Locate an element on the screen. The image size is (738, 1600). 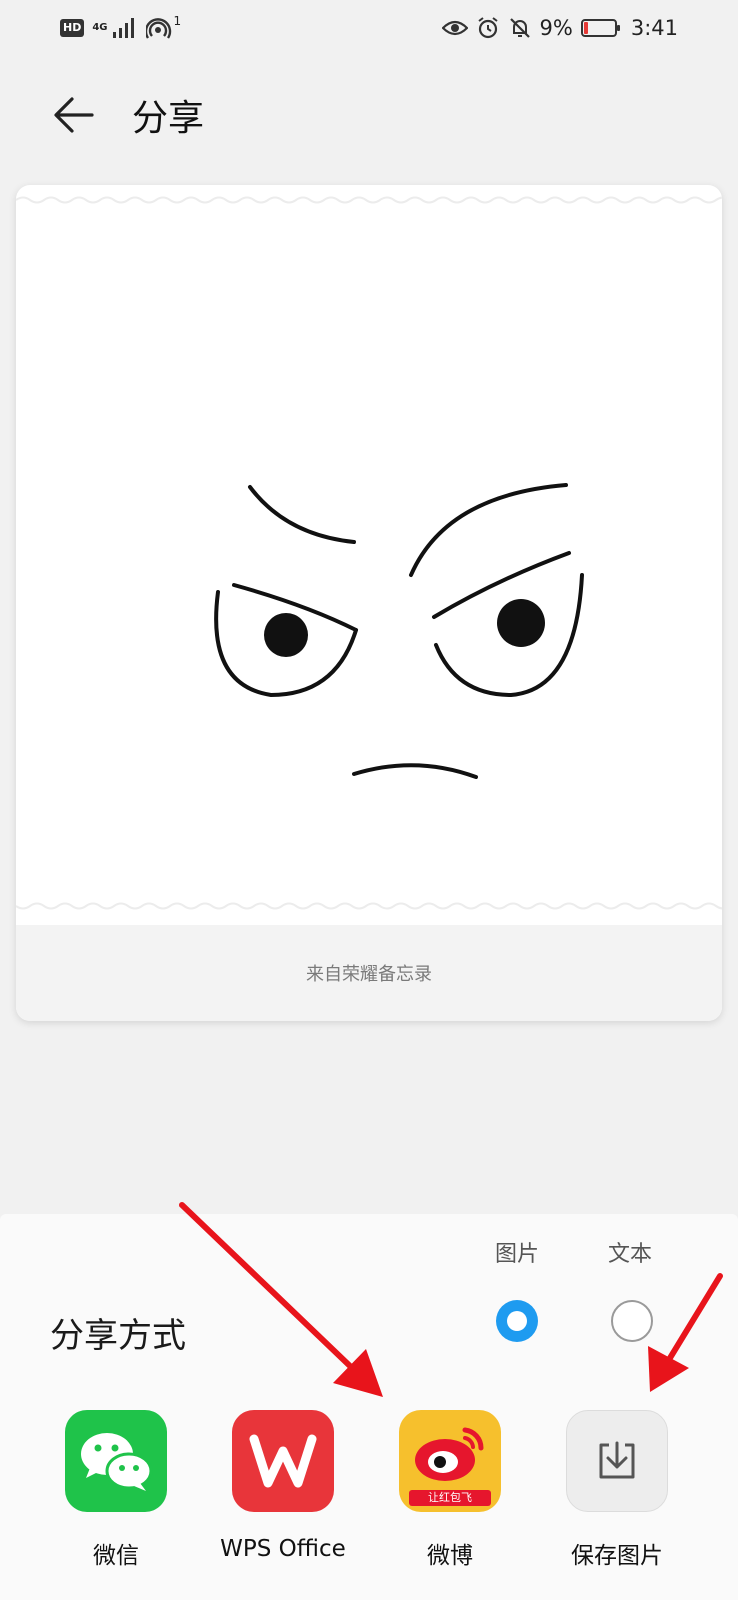
source-caption: 来自荣耀备忘录 is located at coordinates (369, 974).